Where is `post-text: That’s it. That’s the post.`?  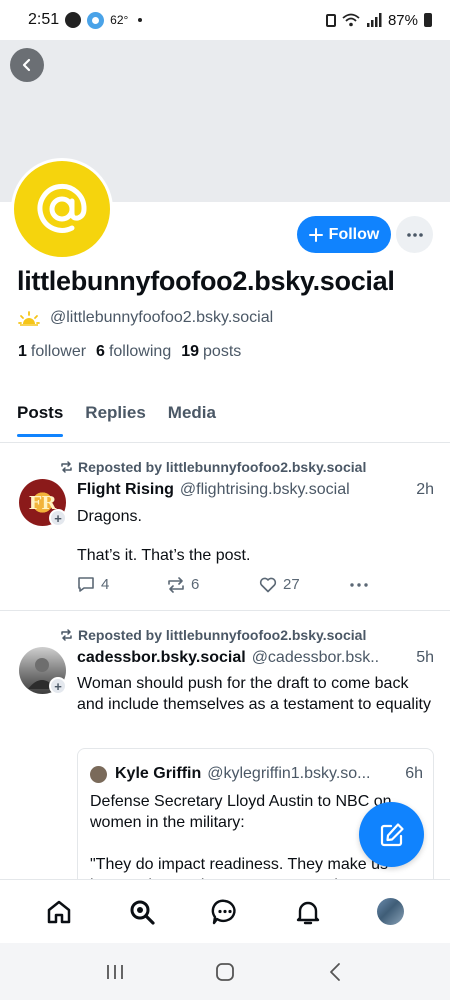
post-text: That’s it. That’s the post. is located at coordinates (164, 555).